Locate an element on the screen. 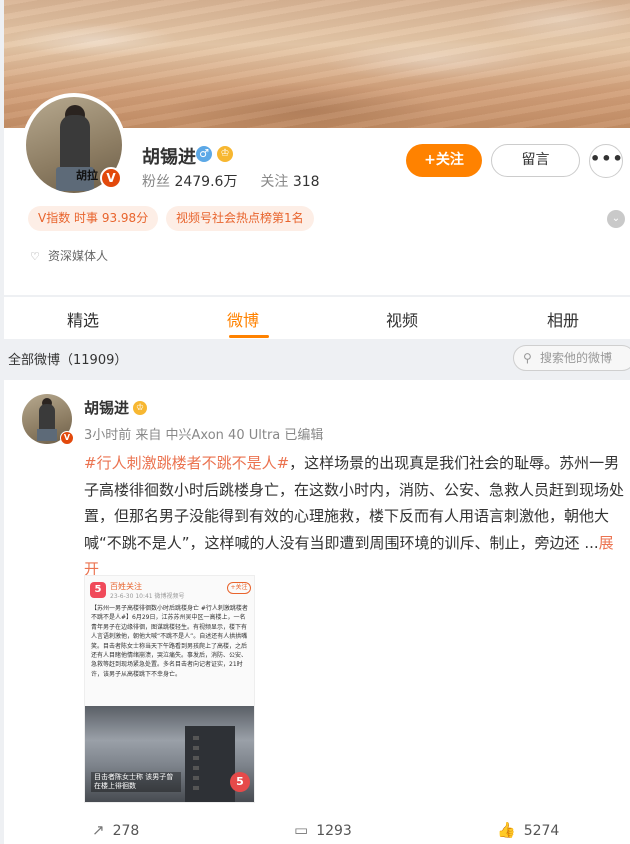 The width and height of the screenshot is (630, 844). avatar-watermark: 胡拉 is located at coordinates (87, 175).